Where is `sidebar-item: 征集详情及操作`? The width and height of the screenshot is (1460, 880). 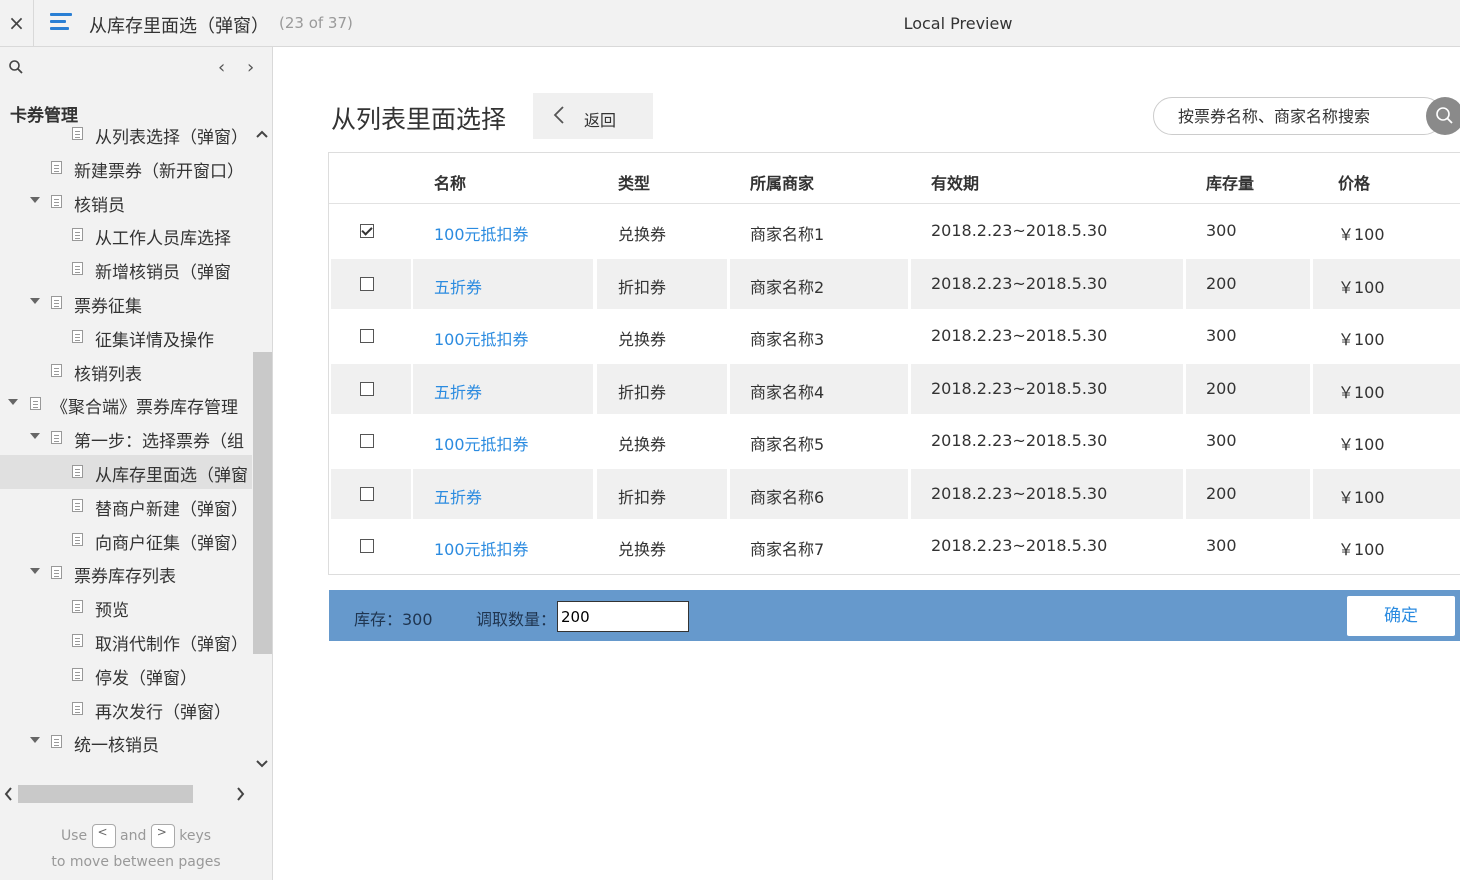 sidebar-item: 征集详情及操作 is located at coordinates (126, 337).